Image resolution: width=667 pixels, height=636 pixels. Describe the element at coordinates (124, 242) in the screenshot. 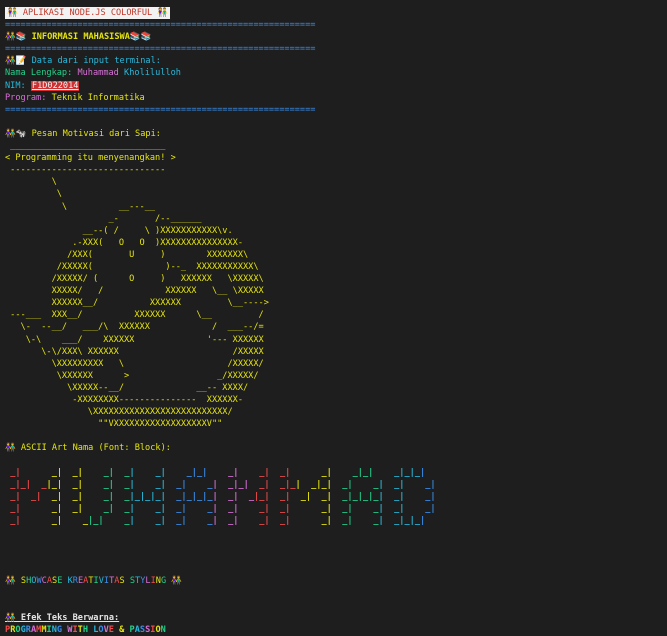

I see `cow-line: .-XXX( O O )XXXXXXXXXXXXXXX-` at that location.